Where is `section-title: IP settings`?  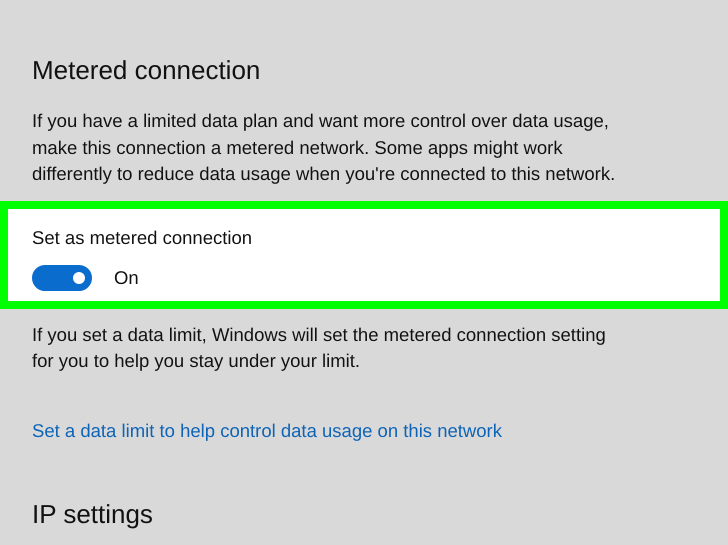 section-title: IP settings is located at coordinates (93, 514).